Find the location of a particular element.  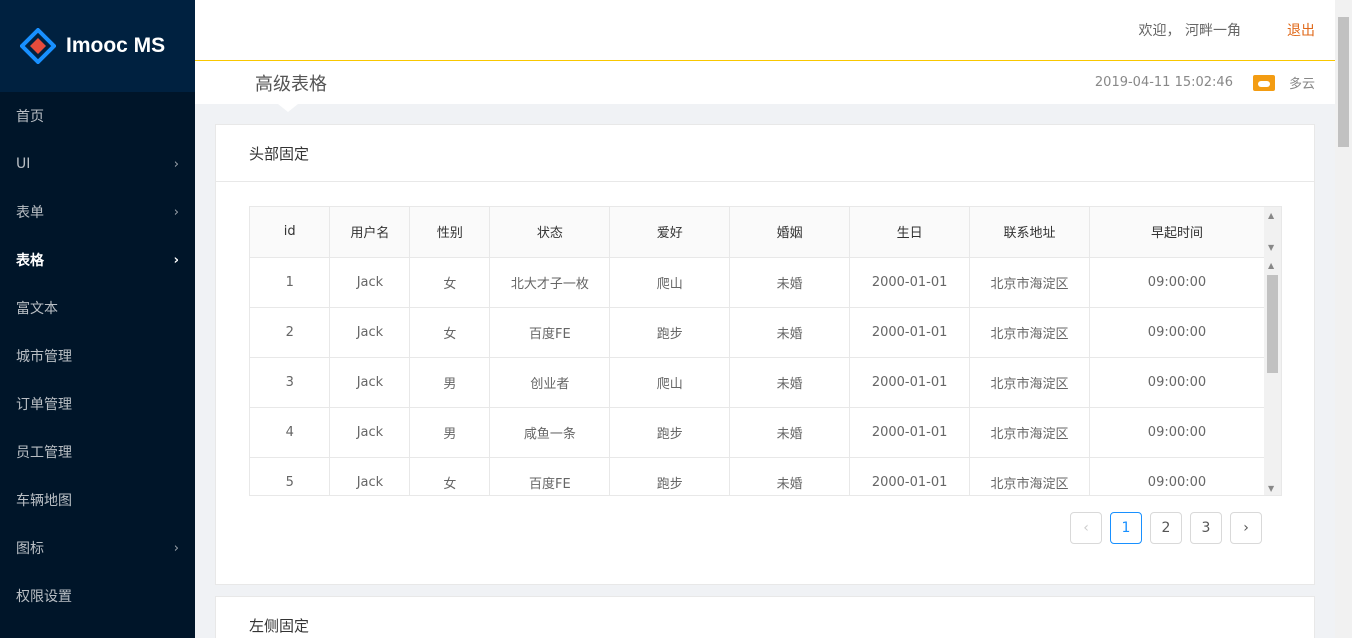

logout-link: 退出 is located at coordinates (1301, 30).